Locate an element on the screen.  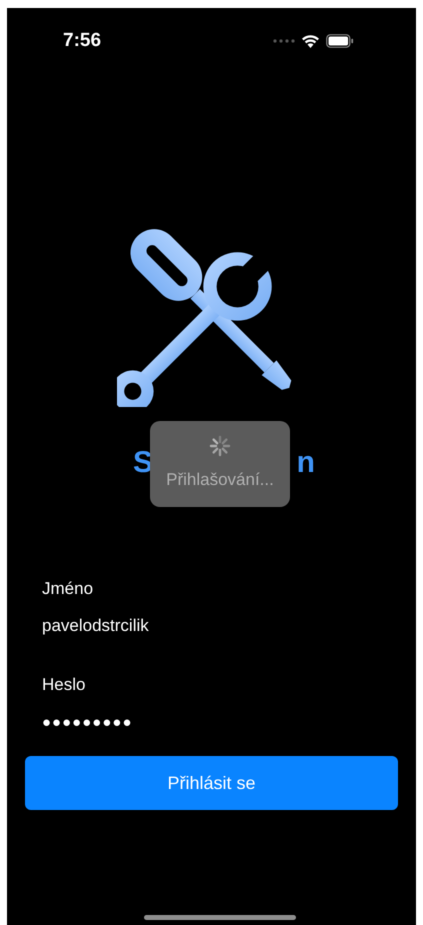
spinner-icon is located at coordinates (220, 446).